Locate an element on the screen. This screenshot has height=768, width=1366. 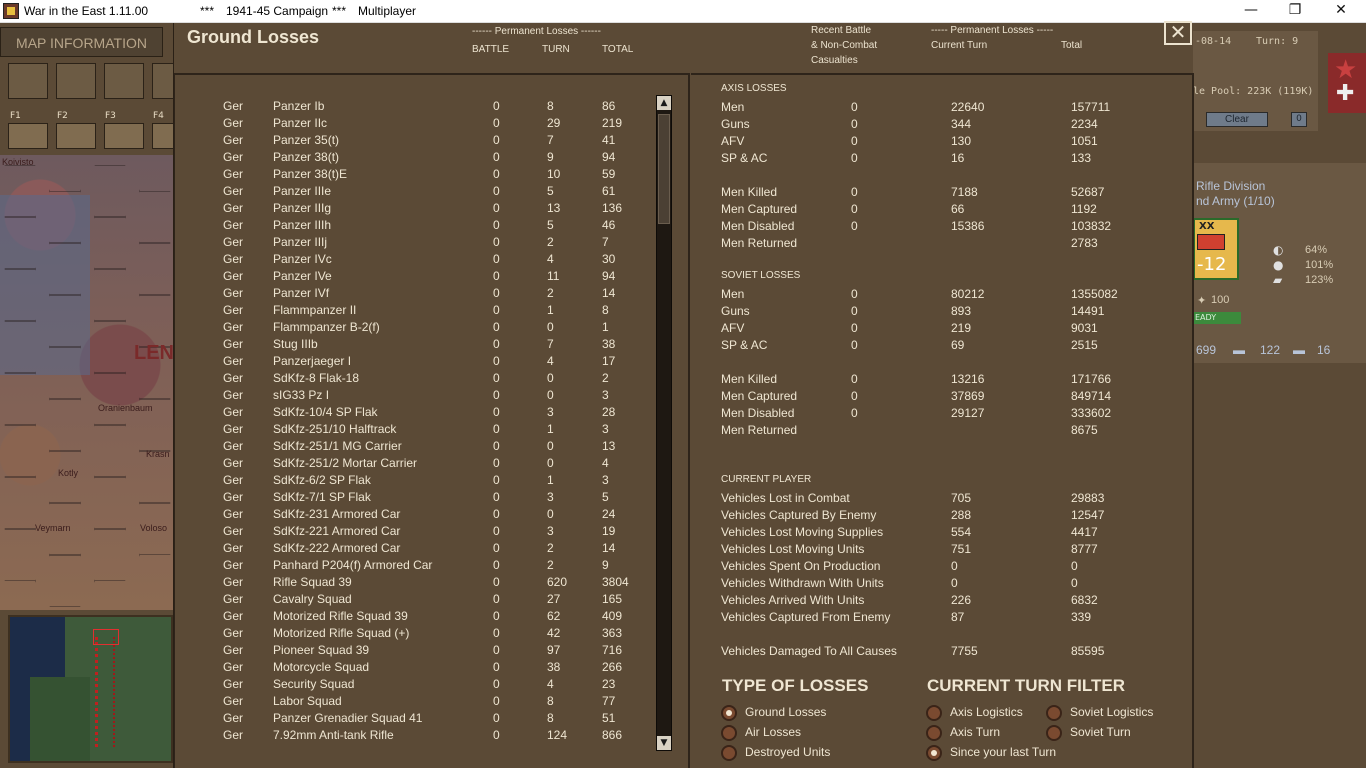
table-row: Ger SdKfz-251/2 Mortar Carrier 0 0 4 is located at coordinates (415, 464).